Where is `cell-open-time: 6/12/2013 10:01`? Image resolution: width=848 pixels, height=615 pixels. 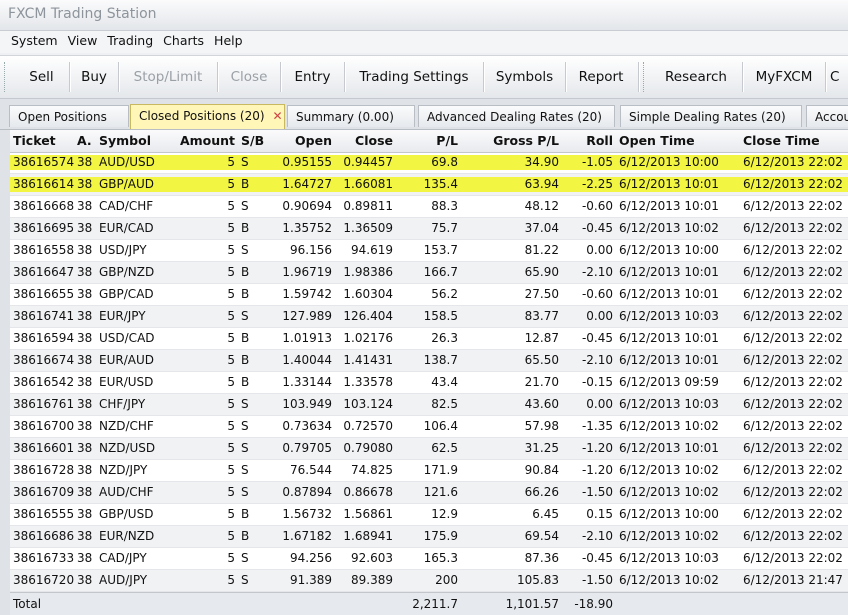
cell-open-time: 6/12/2013 10:01 is located at coordinates (669, 294).